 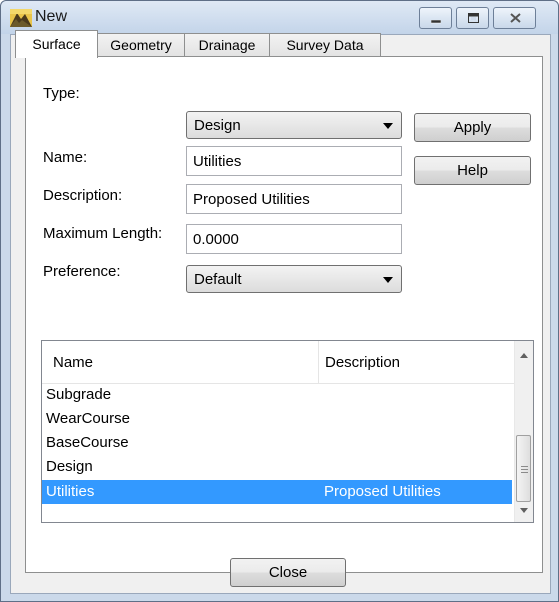 I want to click on help-button: Help, so click(x=472, y=170).